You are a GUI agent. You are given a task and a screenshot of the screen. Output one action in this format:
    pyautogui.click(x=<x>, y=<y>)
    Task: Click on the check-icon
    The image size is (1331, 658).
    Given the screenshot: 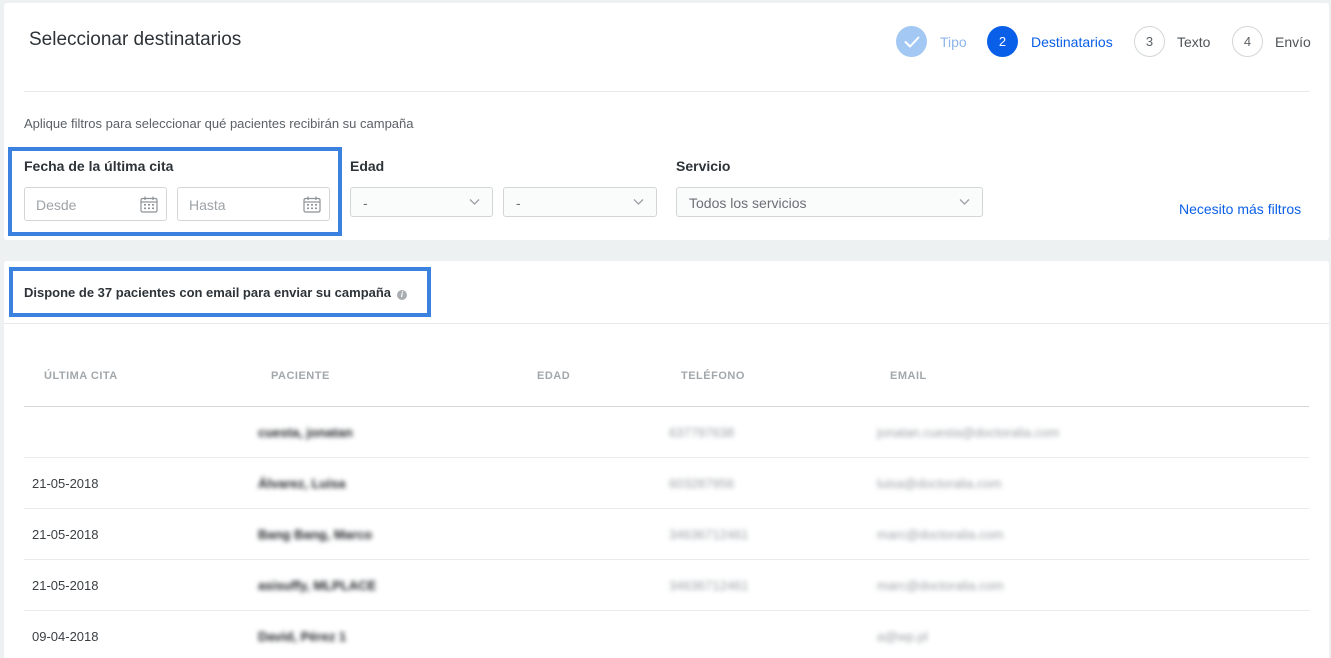 What is the action you would take?
    pyautogui.click(x=911, y=41)
    